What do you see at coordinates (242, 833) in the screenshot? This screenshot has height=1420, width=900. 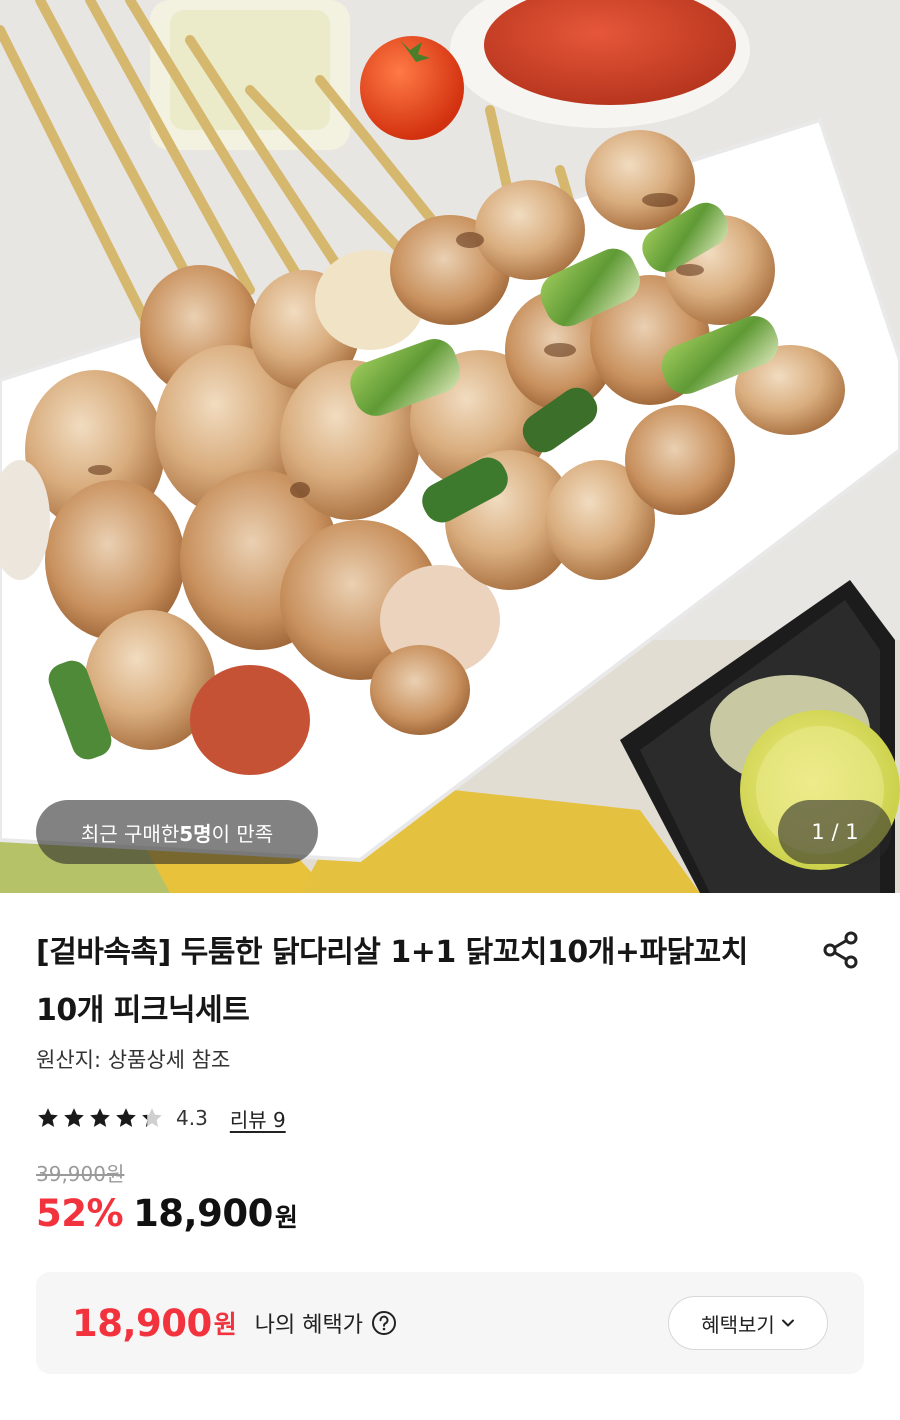 I see `social-proof-suffix: 이 만족` at bounding box center [242, 833].